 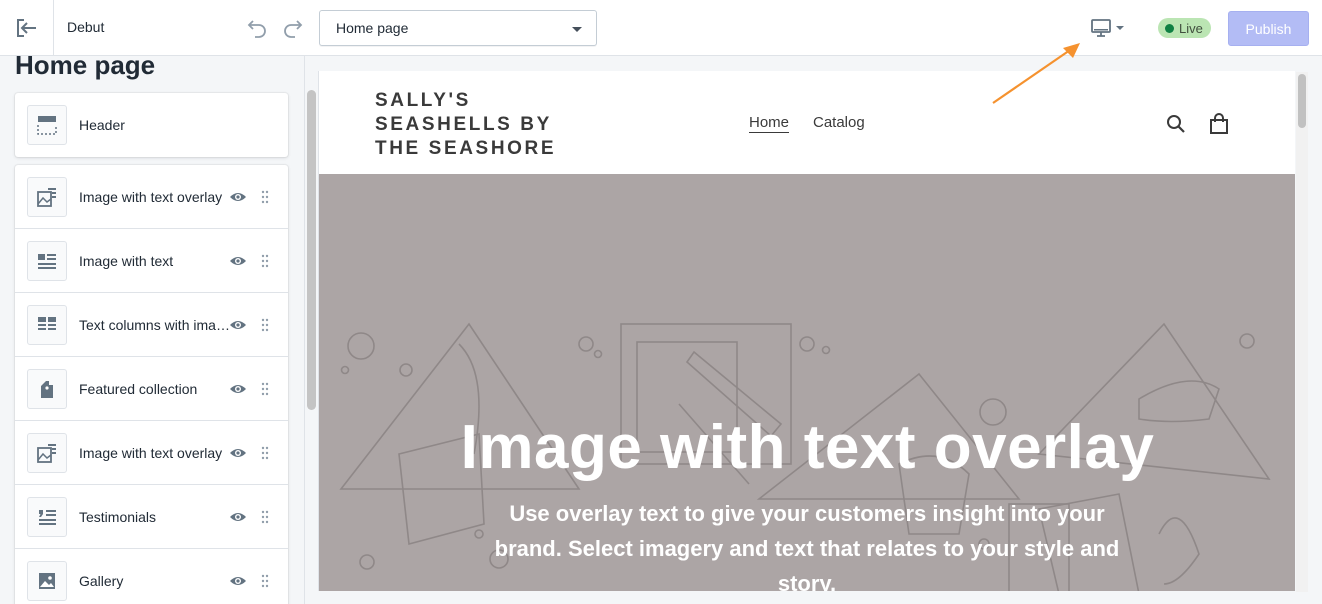 I want to click on redo-icon, so click(x=293, y=29).